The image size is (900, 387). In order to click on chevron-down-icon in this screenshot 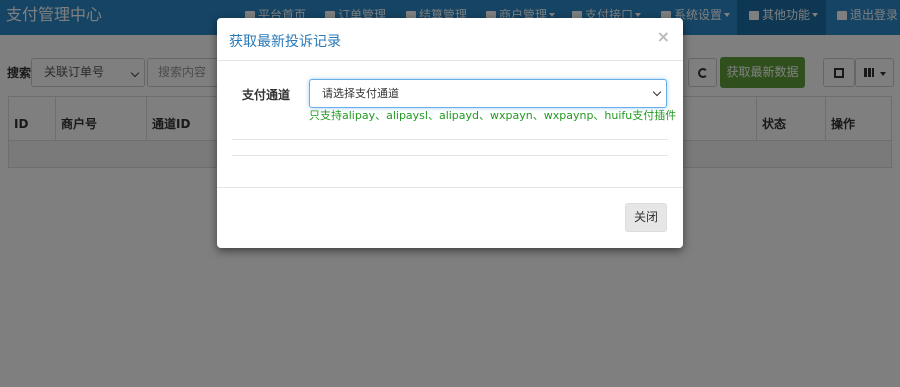, I will do `click(657, 92)`.